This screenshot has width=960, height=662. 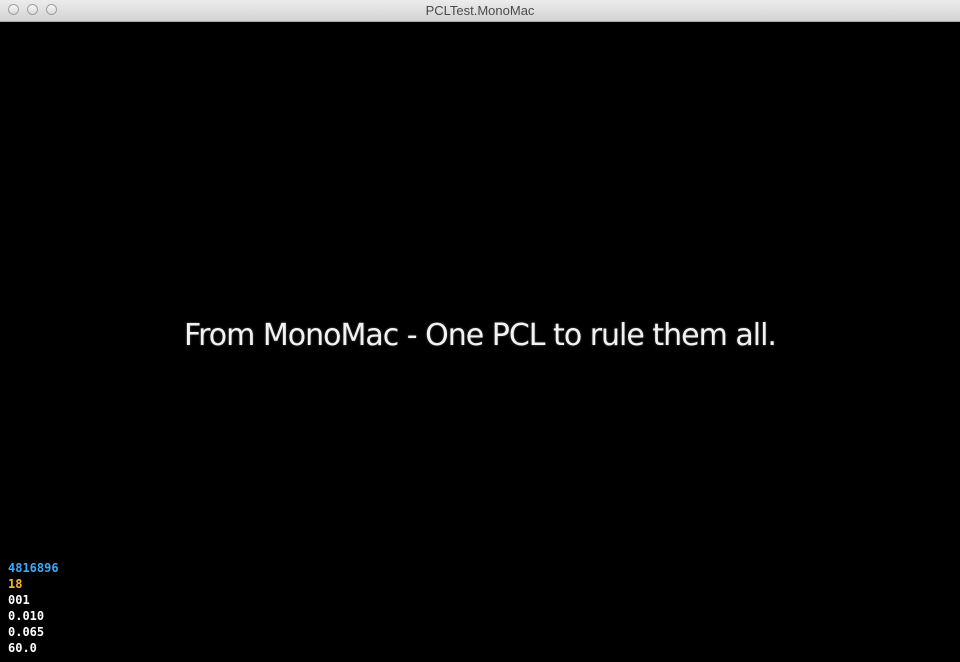 I want to click on debug-stats: 4816896 18 001 0.010 0.065 60.0, so click(x=33, y=608).